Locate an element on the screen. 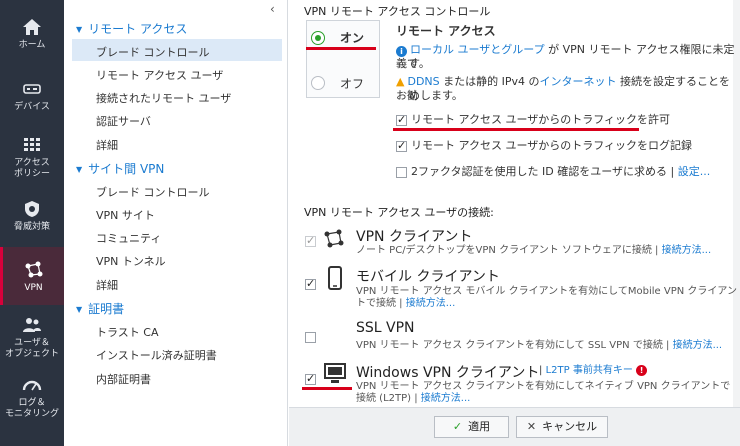  rail-item-label-2: オブジェクト is located at coordinates (31, 354).